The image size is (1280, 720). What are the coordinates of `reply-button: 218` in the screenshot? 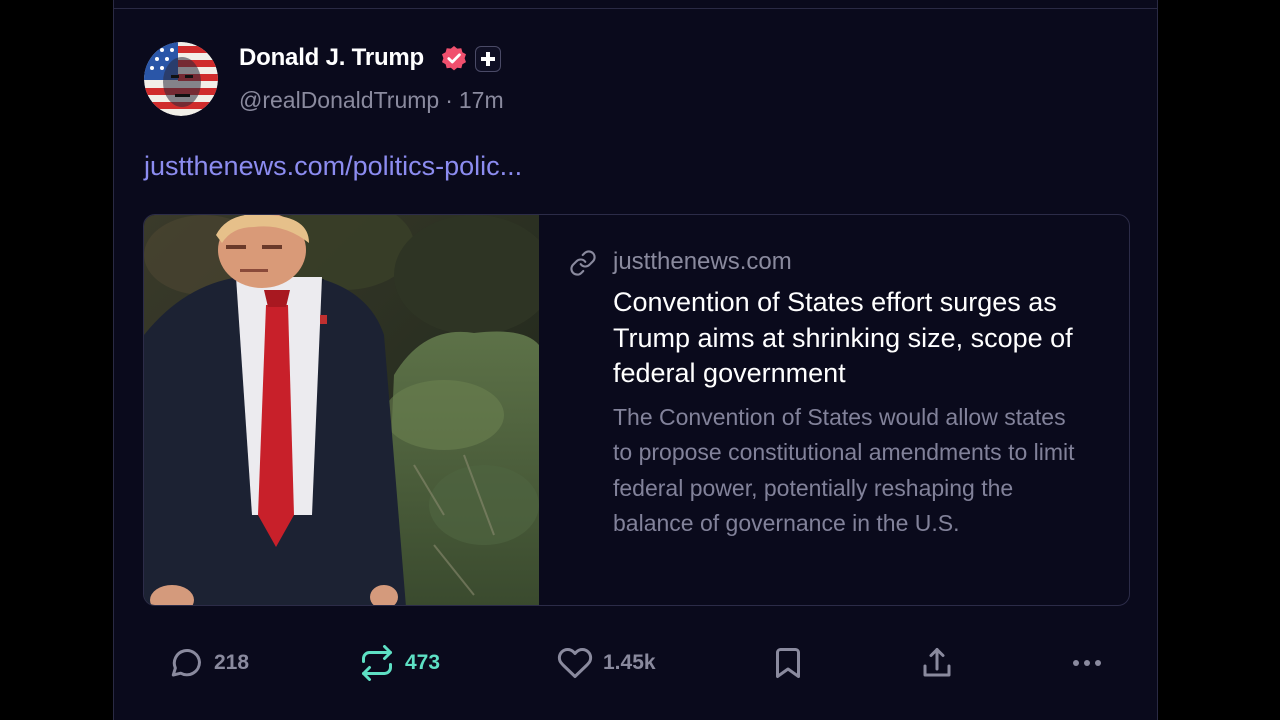 It's located at (208, 663).